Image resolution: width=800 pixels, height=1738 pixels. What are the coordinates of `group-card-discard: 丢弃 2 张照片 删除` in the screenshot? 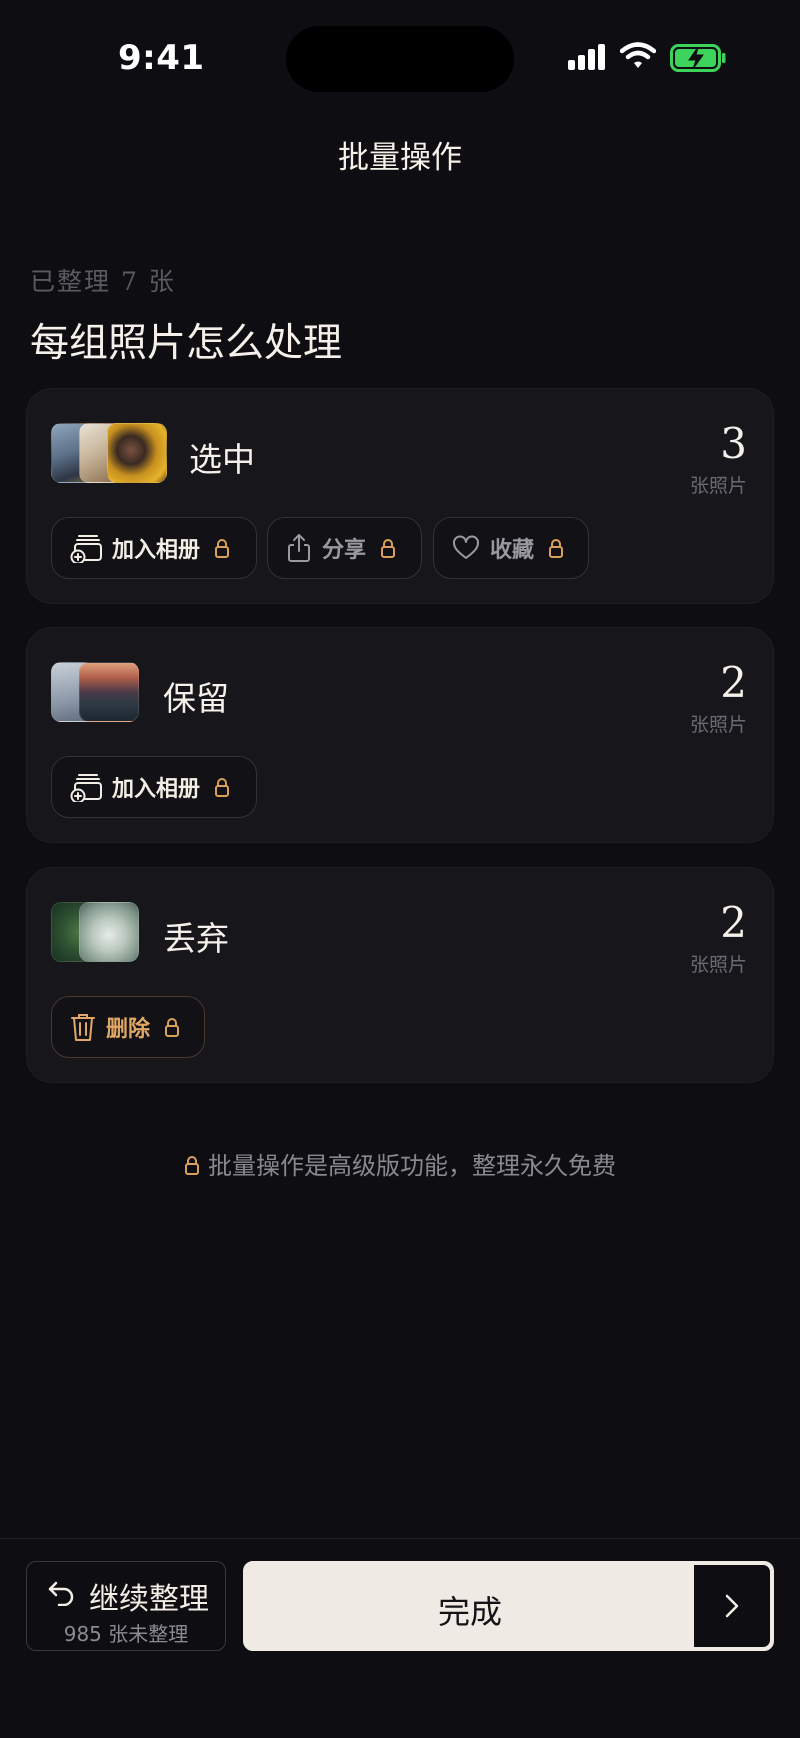 It's located at (400, 975).